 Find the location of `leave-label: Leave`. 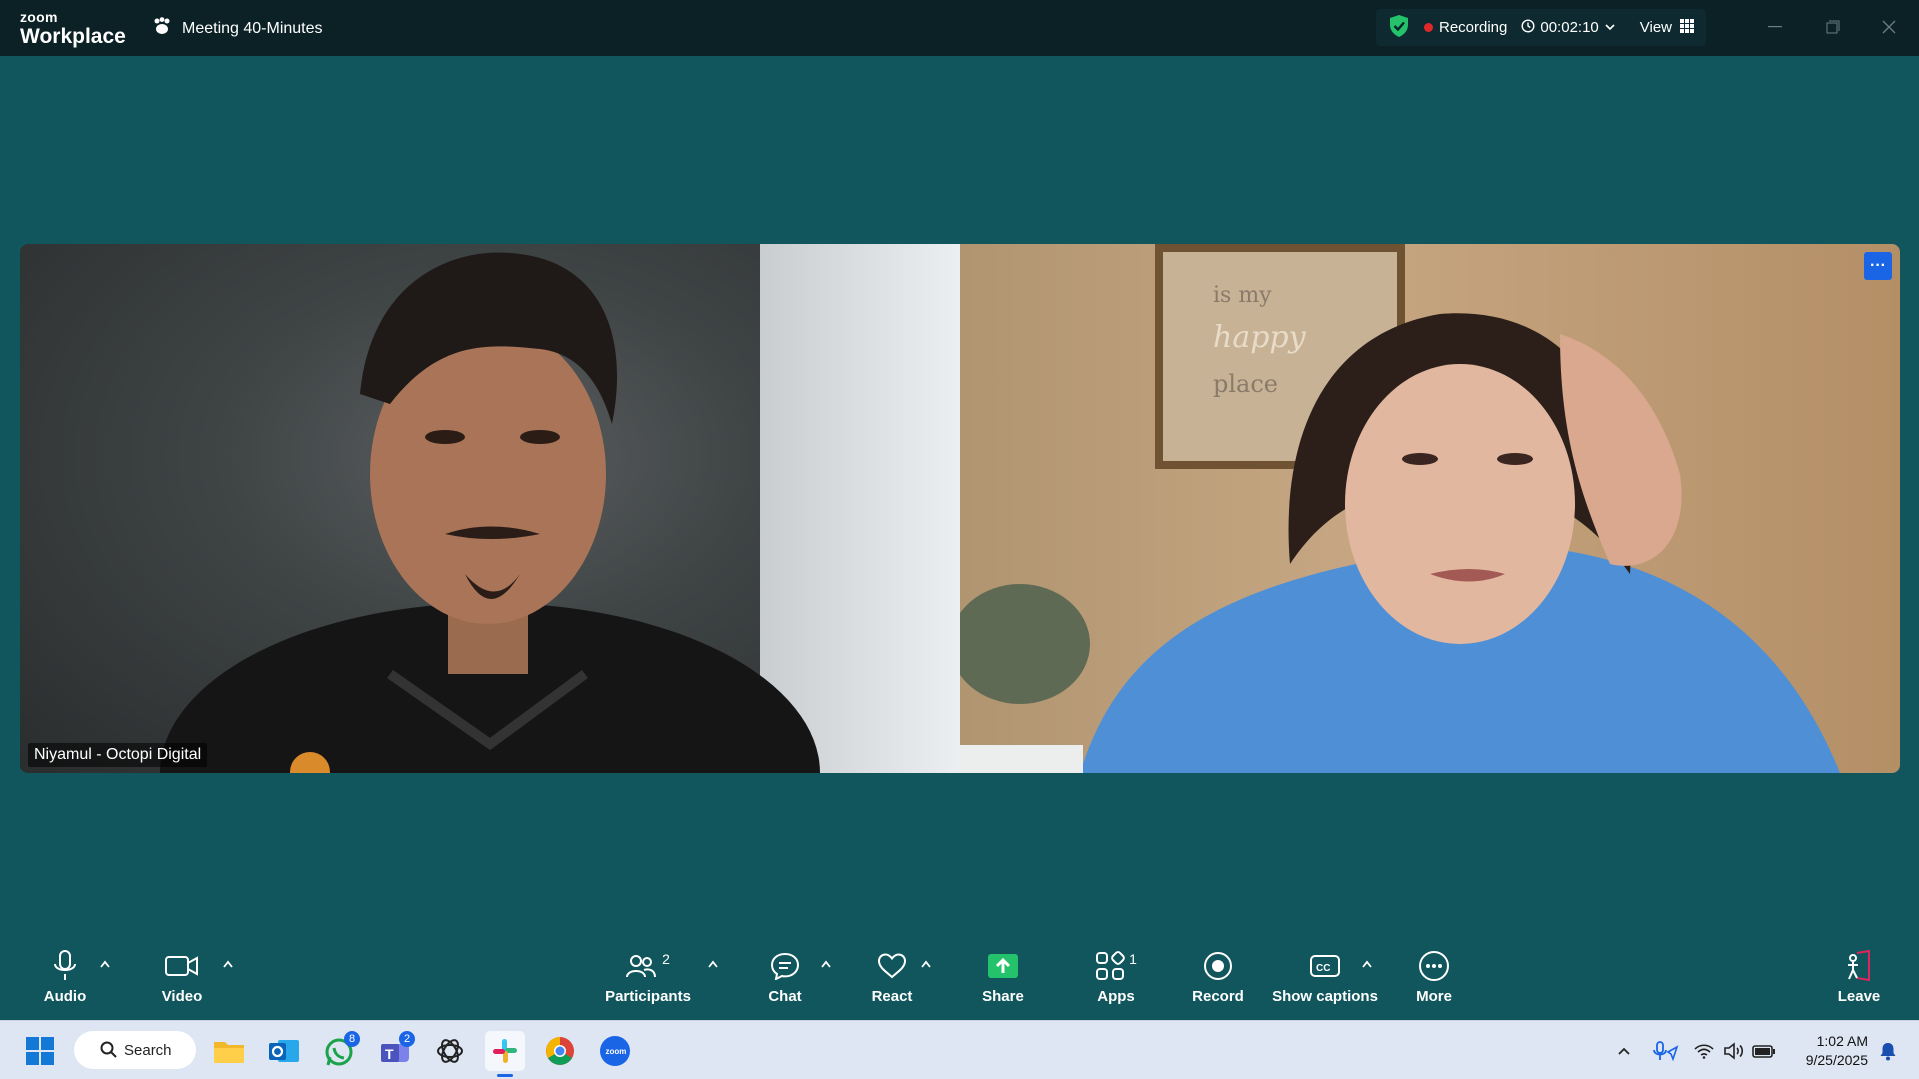

leave-label: Leave is located at coordinates (1859, 996).